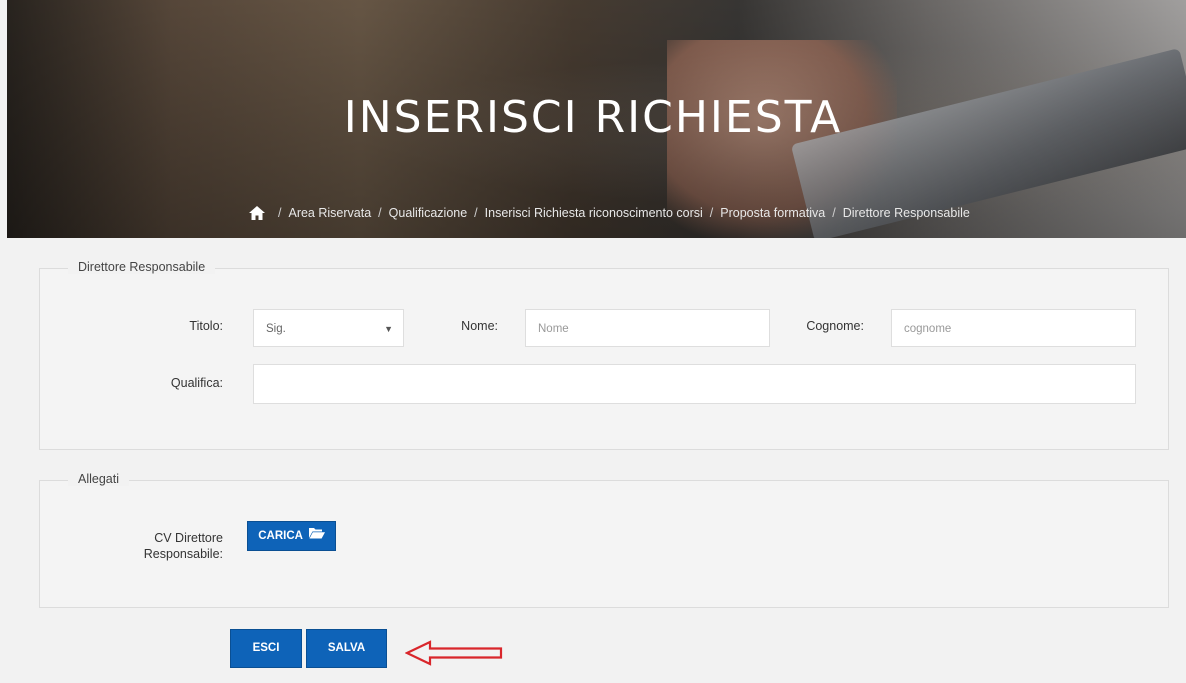 The height and width of the screenshot is (683, 1186). What do you see at coordinates (291, 536) in the screenshot?
I see `carica-button: CARICA` at bounding box center [291, 536].